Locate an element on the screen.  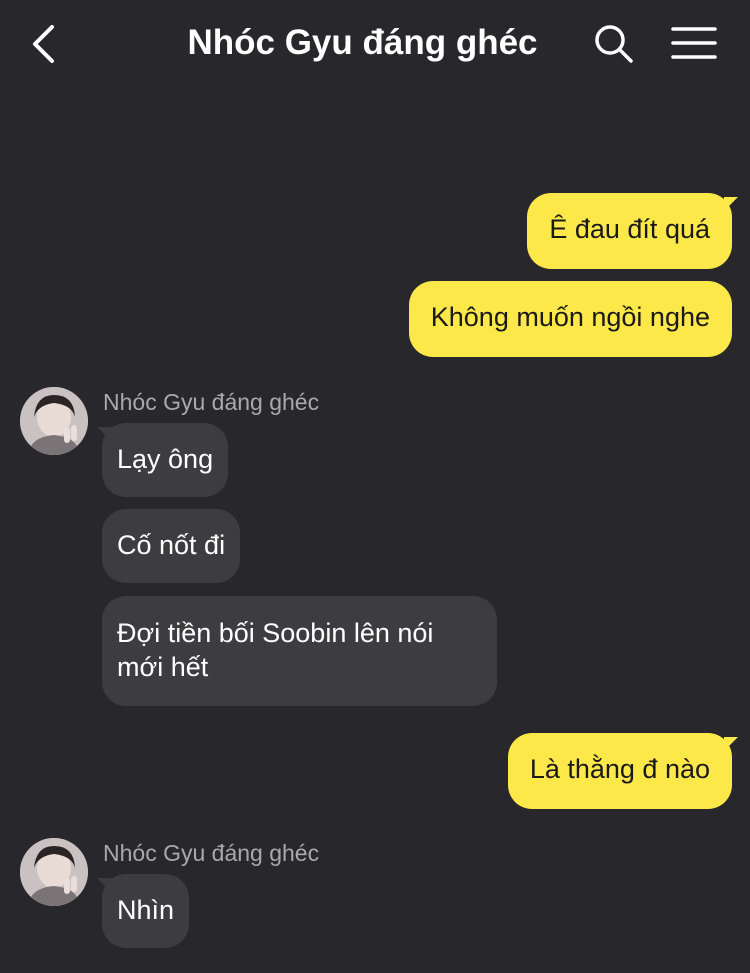
search-button is located at coordinates (614, 44).